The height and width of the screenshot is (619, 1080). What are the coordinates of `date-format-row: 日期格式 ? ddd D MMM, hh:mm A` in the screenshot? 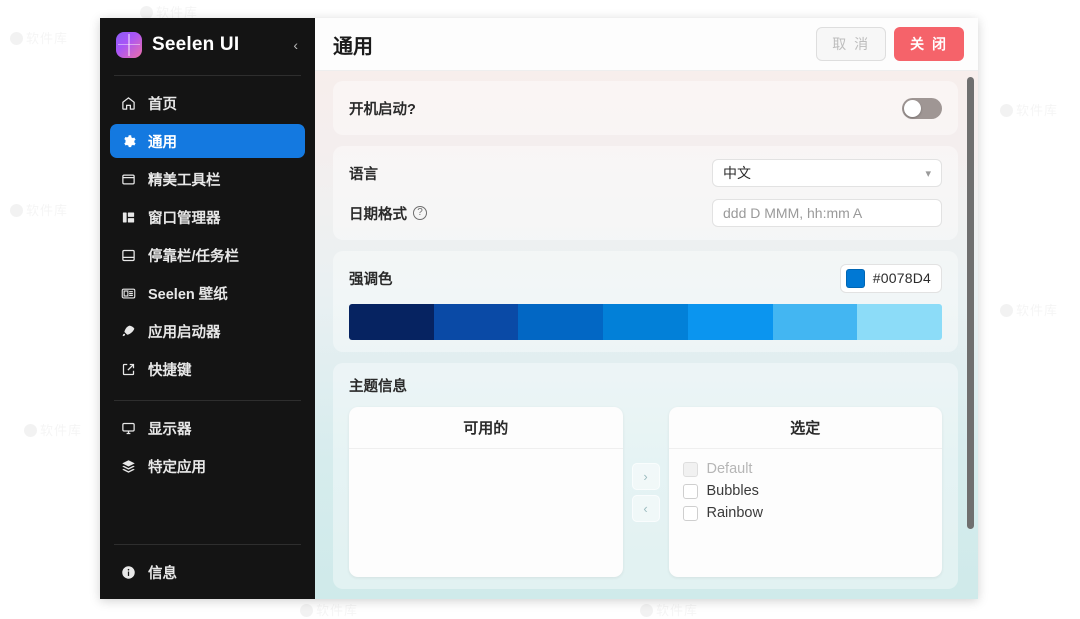 It's located at (645, 213).